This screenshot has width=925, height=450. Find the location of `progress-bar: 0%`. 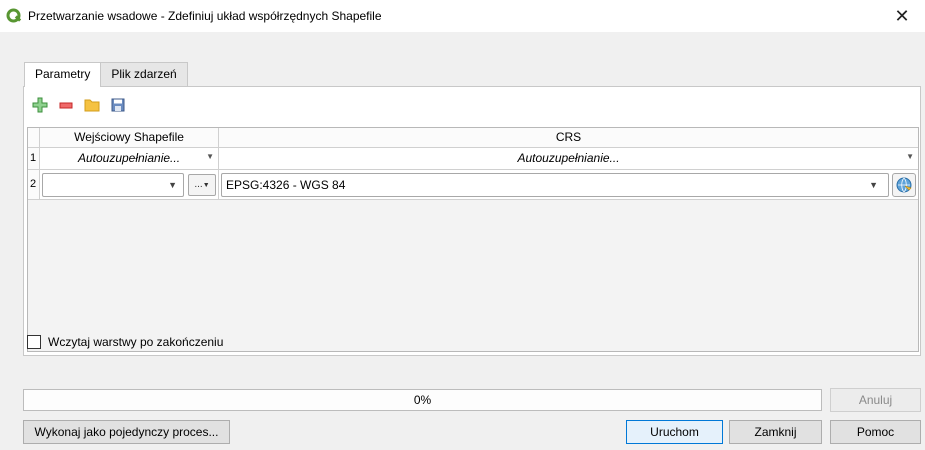

progress-bar: 0% is located at coordinates (422, 400).